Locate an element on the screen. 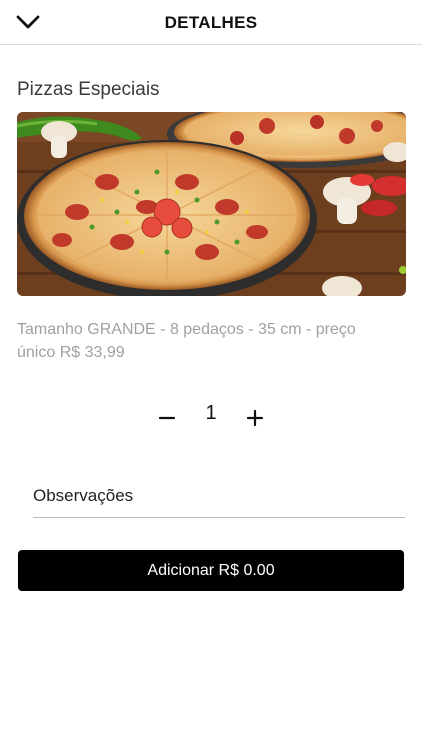 The height and width of the screenshot is (750, 422). add-to-cart-button: Adicionar R$ 0.00 is located at coordinates (211, 570).